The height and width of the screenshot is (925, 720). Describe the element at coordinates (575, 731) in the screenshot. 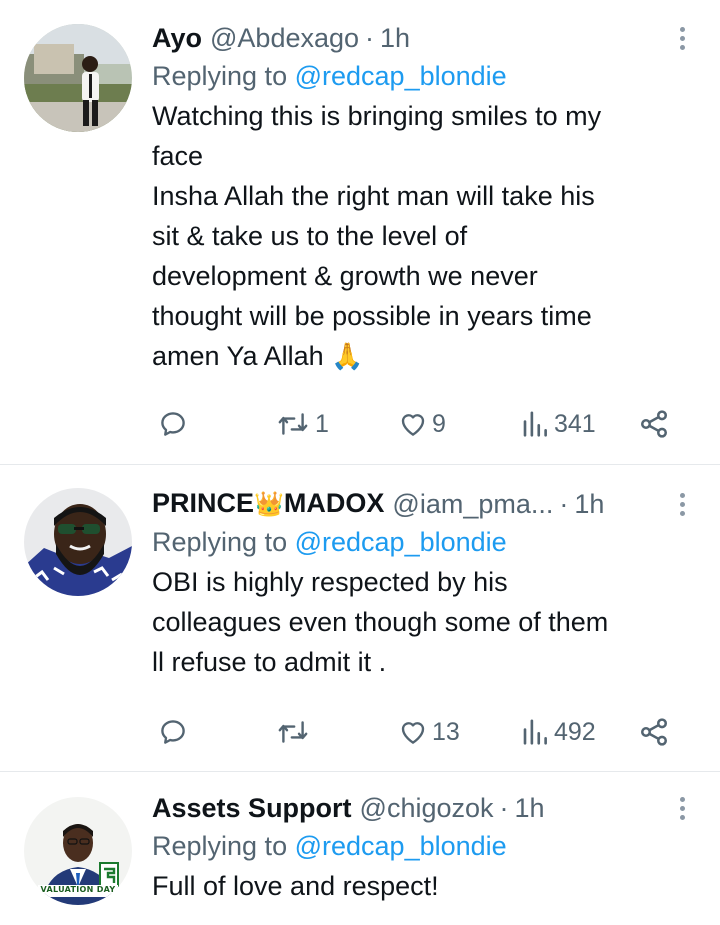

I see `view-count: 492` at that location.